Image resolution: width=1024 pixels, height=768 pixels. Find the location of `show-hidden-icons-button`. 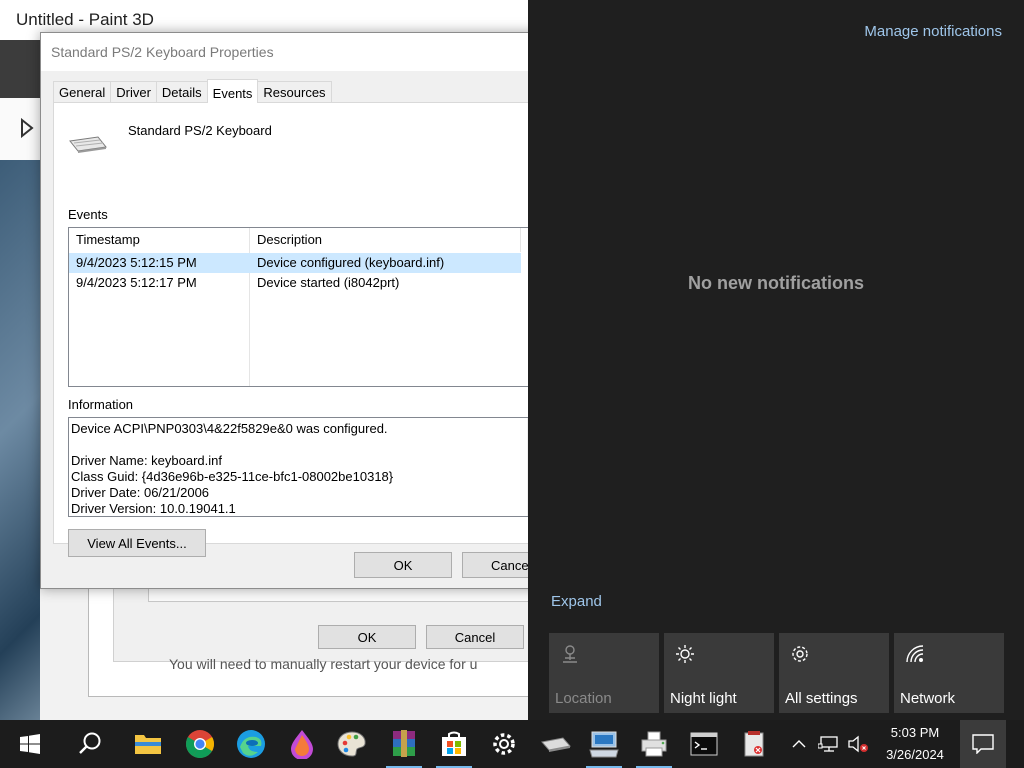

show-hidden-icons-button is located at coordinates (799, 744).